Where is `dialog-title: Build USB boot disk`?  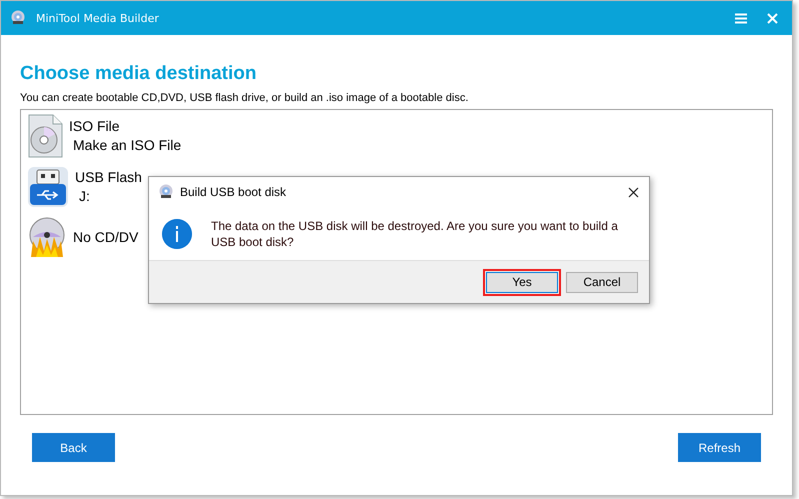
dialog-title: Build USB boot disk is located at coordinates (234, 192).